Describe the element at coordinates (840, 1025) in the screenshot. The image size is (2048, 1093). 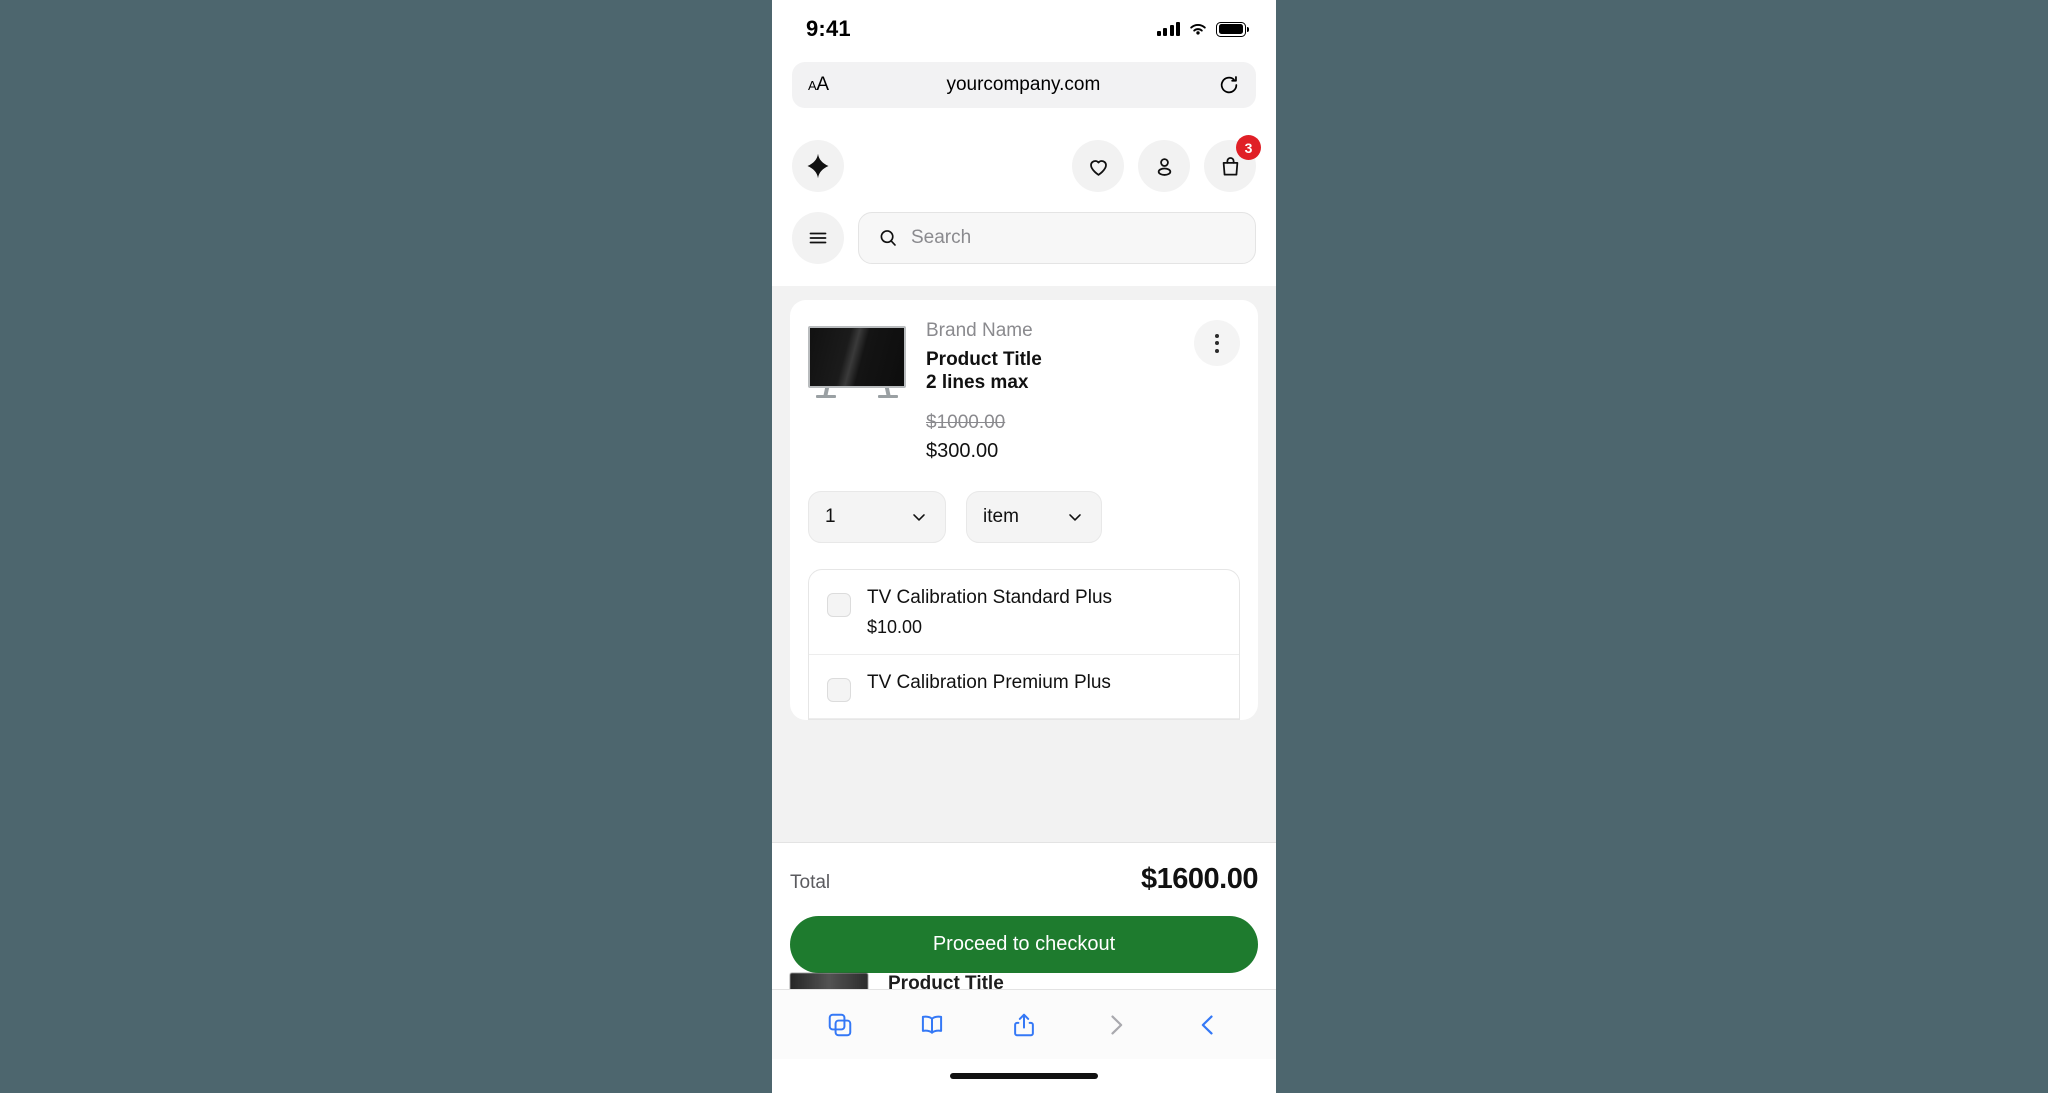
I see `tabs-icon` at that location.